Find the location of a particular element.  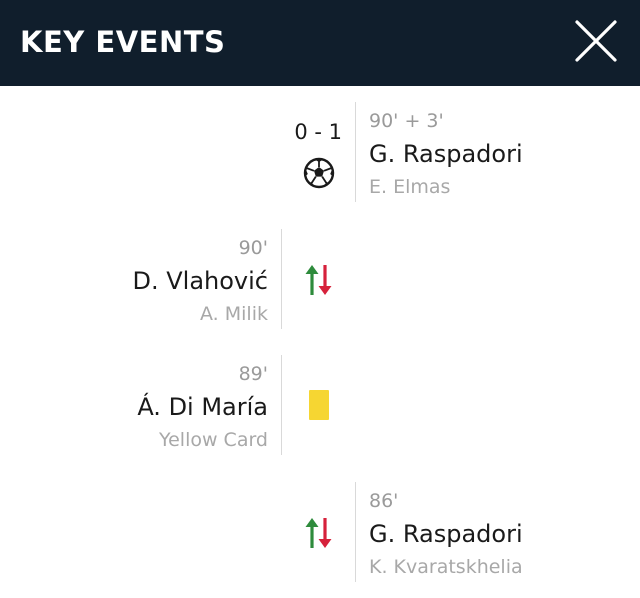

close-icon is located at coordinates (596, 41).